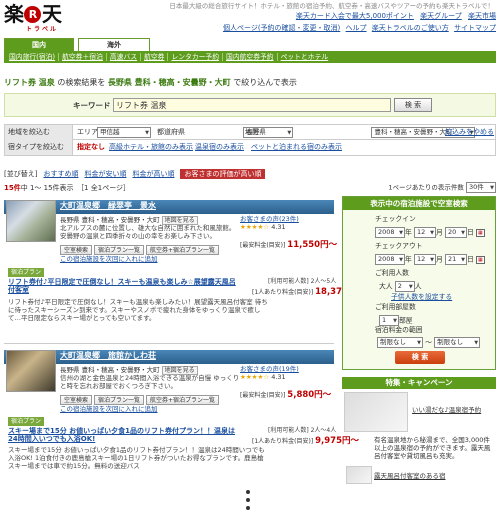 This screenshot has height=520, width=500. Describe the element at coordinates (355, 16) in the screenshot. I see `top-nav-card-link: 楽天カード入会で最大5,000ポイント` at that location.